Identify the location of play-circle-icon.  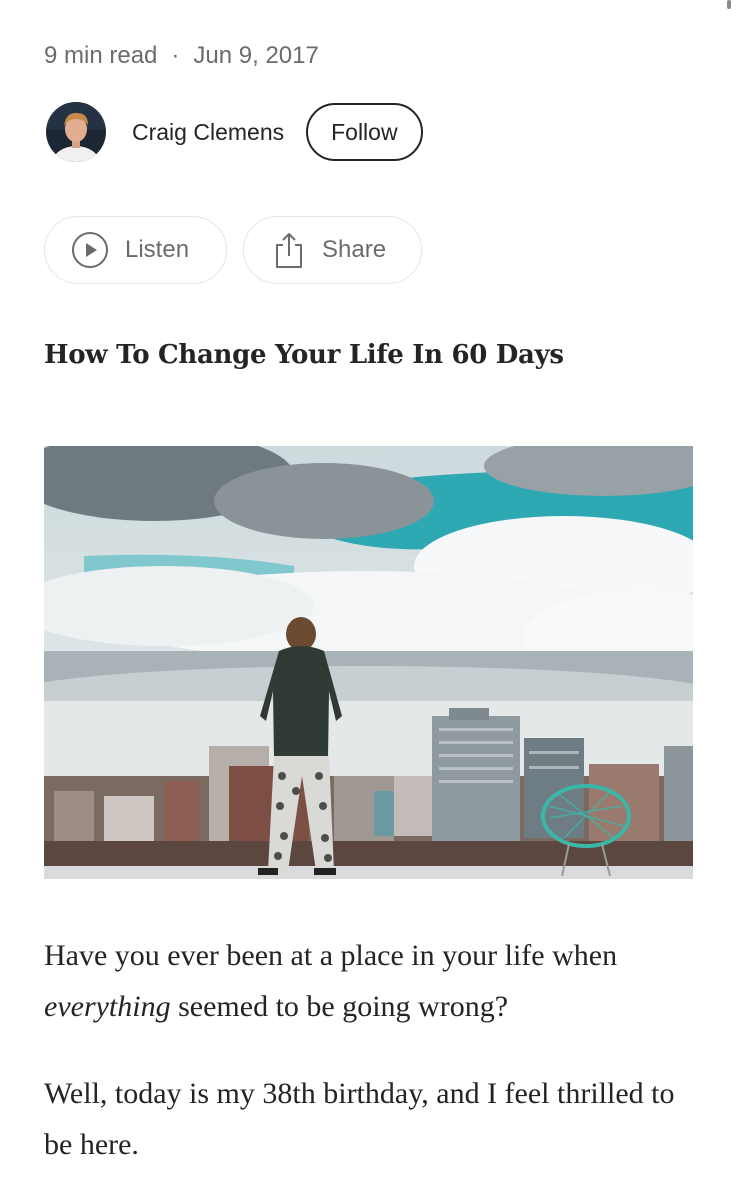
(90, 250).